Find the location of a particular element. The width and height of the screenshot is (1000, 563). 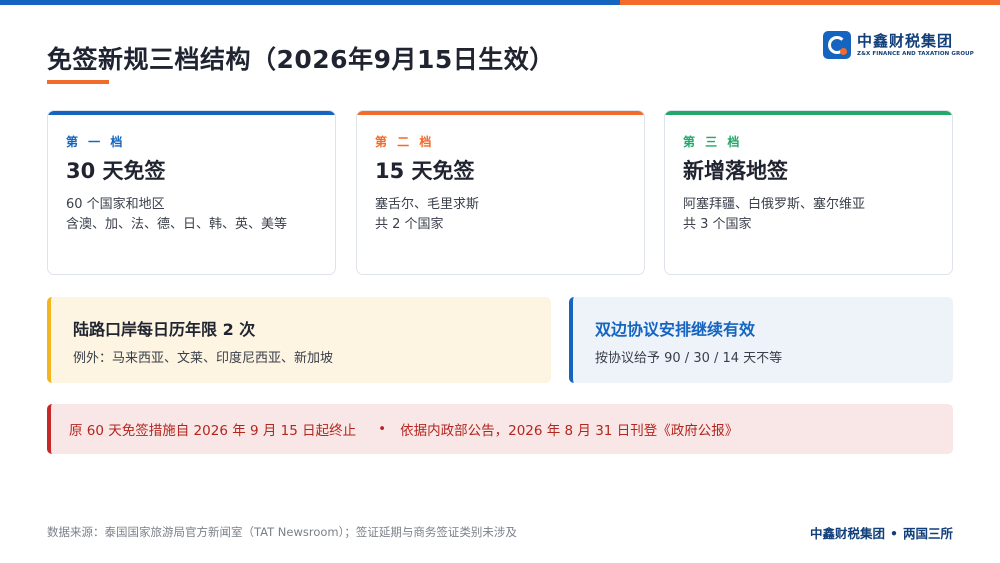

tier-heading: 30 天免签 is located at coordinates (116, 171).